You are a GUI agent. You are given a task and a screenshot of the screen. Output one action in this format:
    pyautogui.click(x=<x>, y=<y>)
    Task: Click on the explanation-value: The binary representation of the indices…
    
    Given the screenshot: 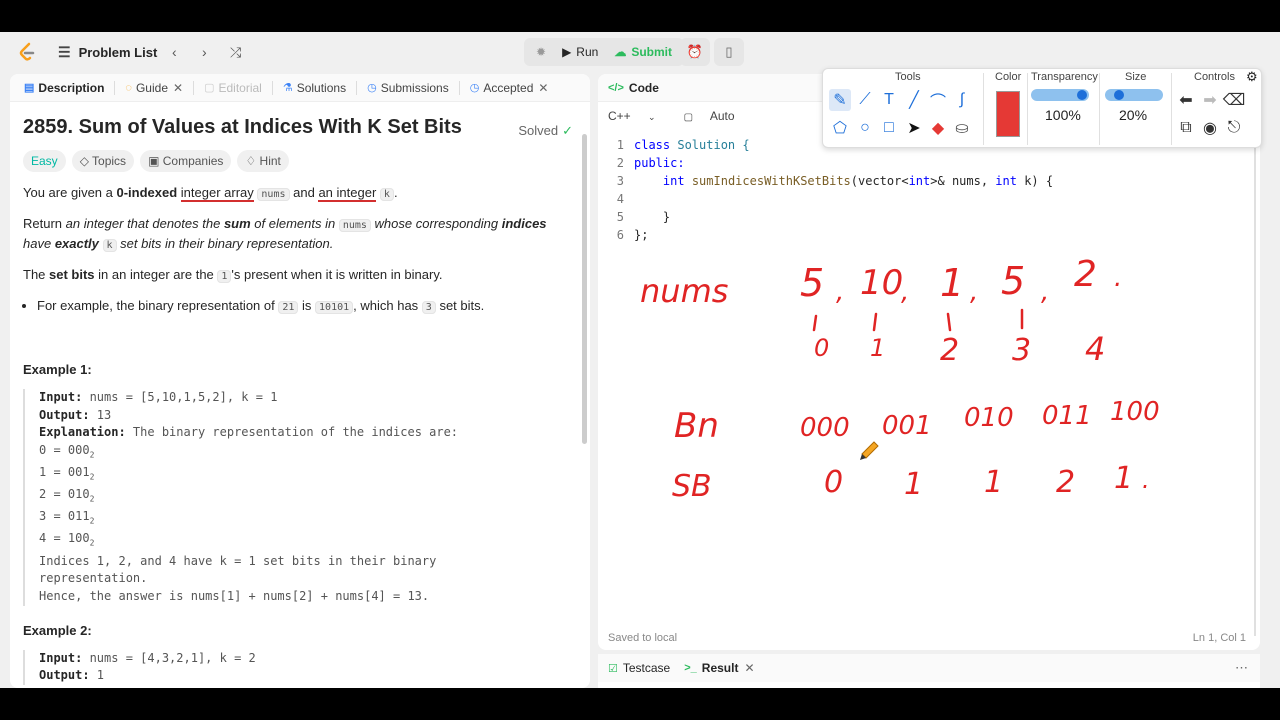 What is the action you would take?
    pyautogui.click(x=292, y=432)
    